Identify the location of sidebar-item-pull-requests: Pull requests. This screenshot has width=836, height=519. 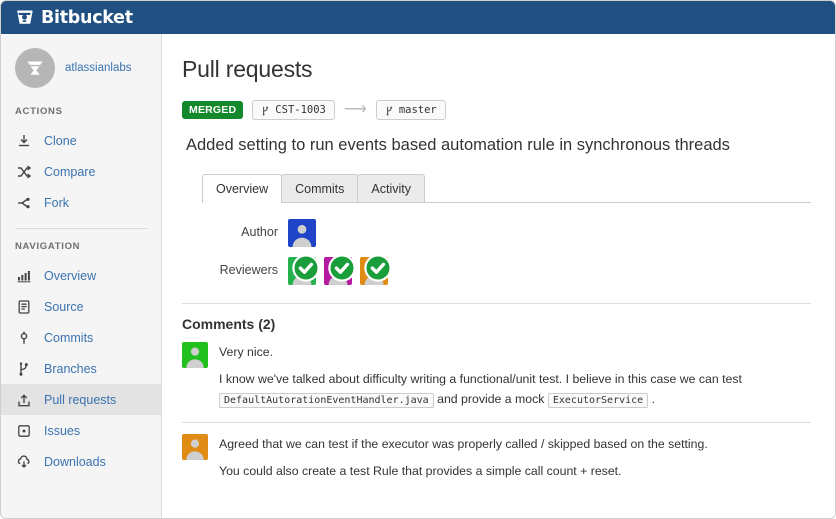
(81, 399).